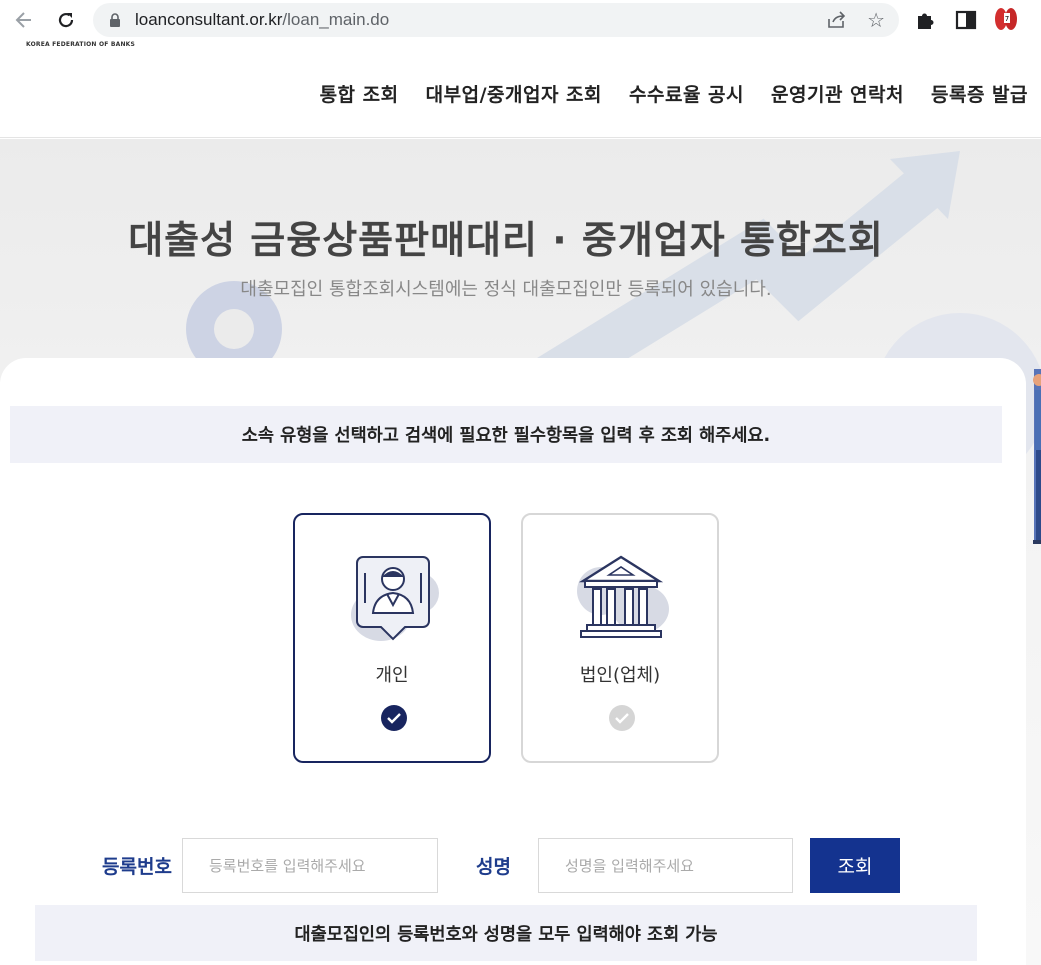  I want to click on side-panel-icon, so click(966, 20).